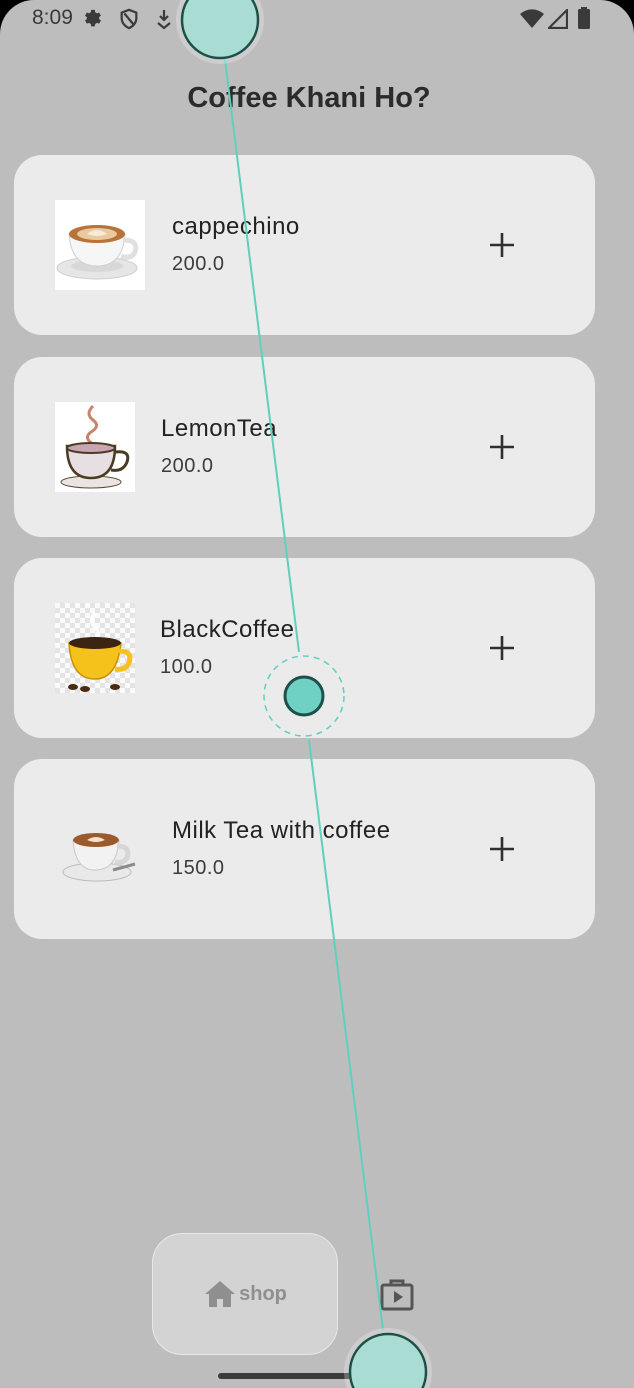 The height and width of the screenshot is (1388, 634). What do you see at coordinates (100, 849) in the screenshot?
I see `latte-cup-saucer-image` at bounding box center [100, 849].